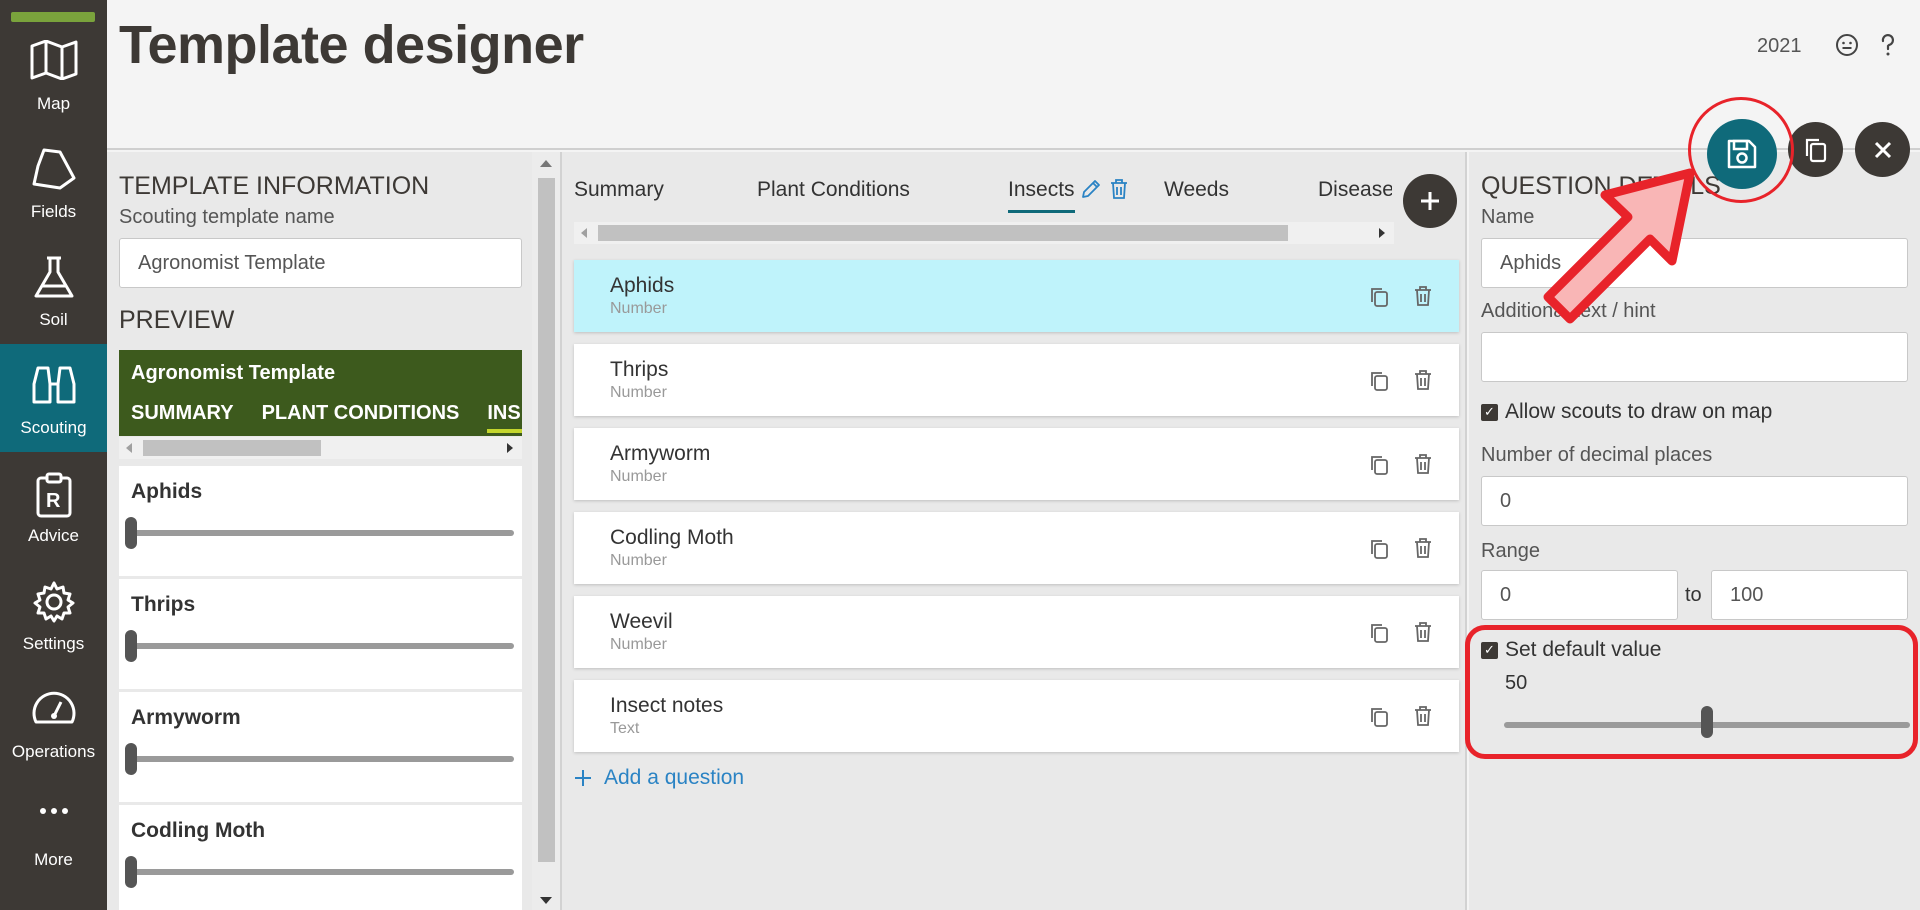  I want to click on decimal-places-input: 0, so click(1694, 501).